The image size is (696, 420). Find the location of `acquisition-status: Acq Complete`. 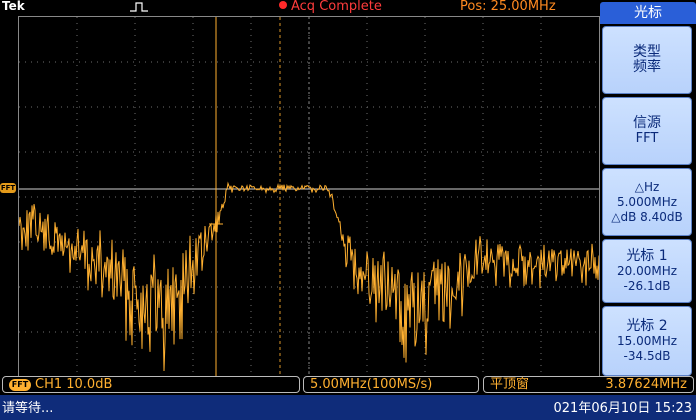

acquisition-status: Acq Complete is located at coordinates (330, 7).